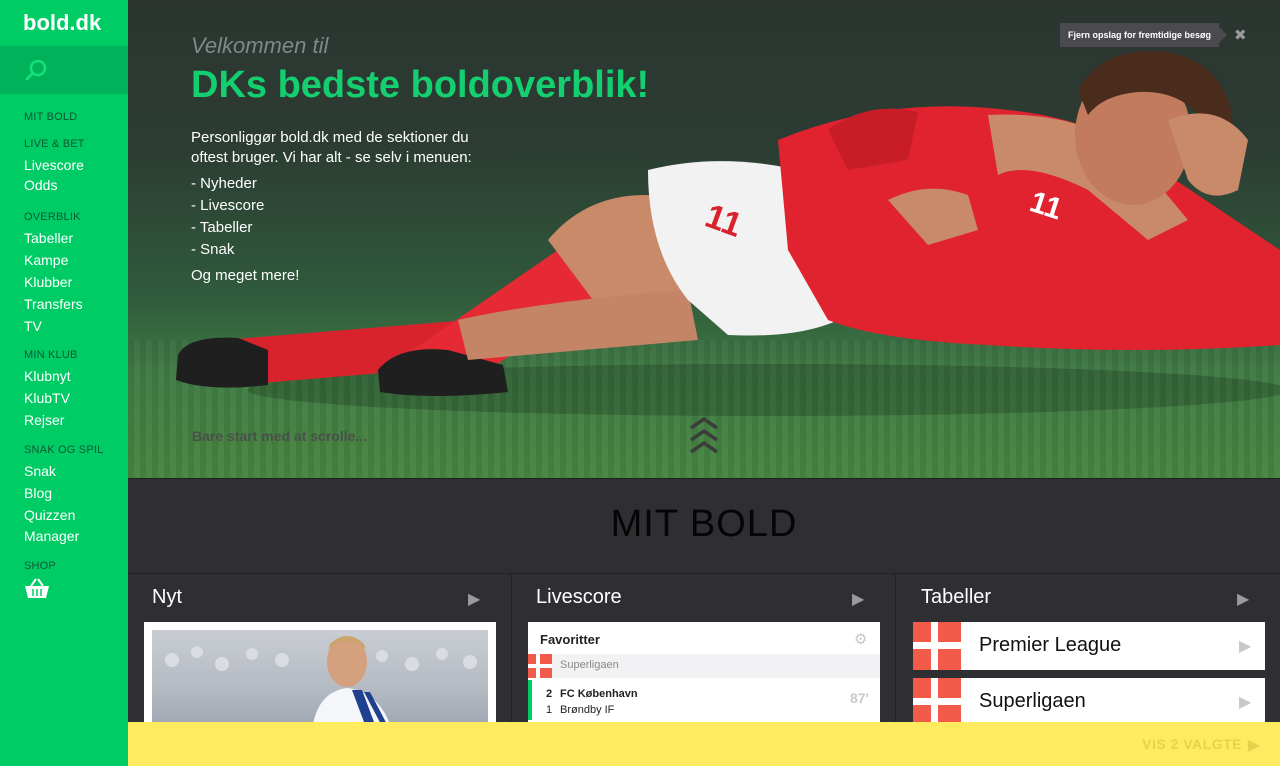 The height and width of the screenshot is (766, 1280). What do you see at coordinates (224, 183) in the screenshot?
I see `hero-list-item: - Nyheder` at bounding box center [224, 183].